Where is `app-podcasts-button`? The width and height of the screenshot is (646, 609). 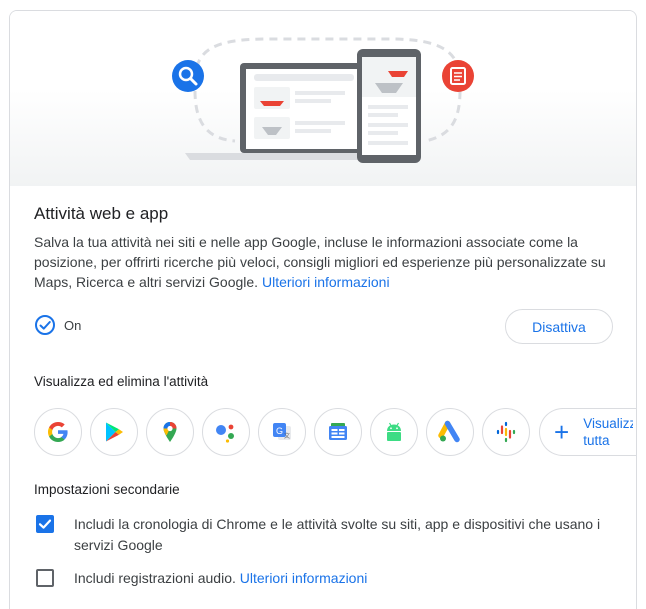
app-podcasts-button is located at coordinates (506, 432).